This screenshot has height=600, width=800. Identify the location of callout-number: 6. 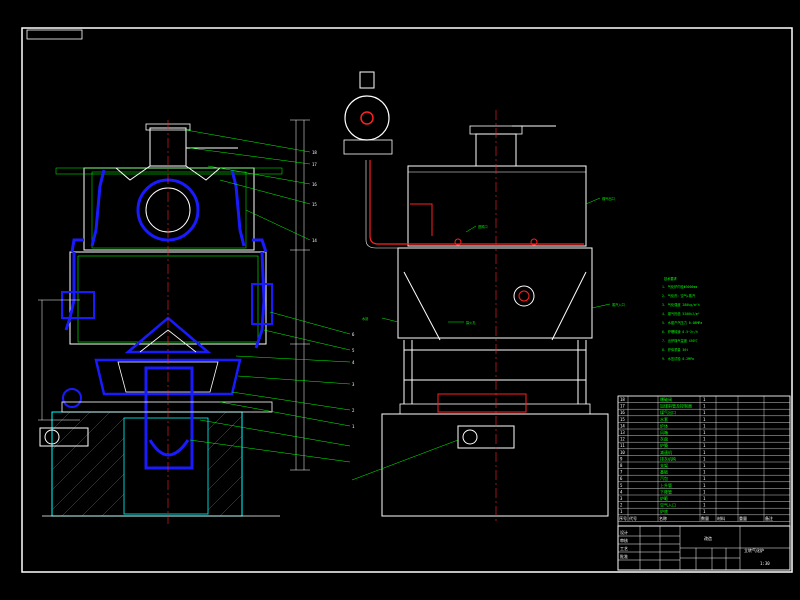
(353, 334).